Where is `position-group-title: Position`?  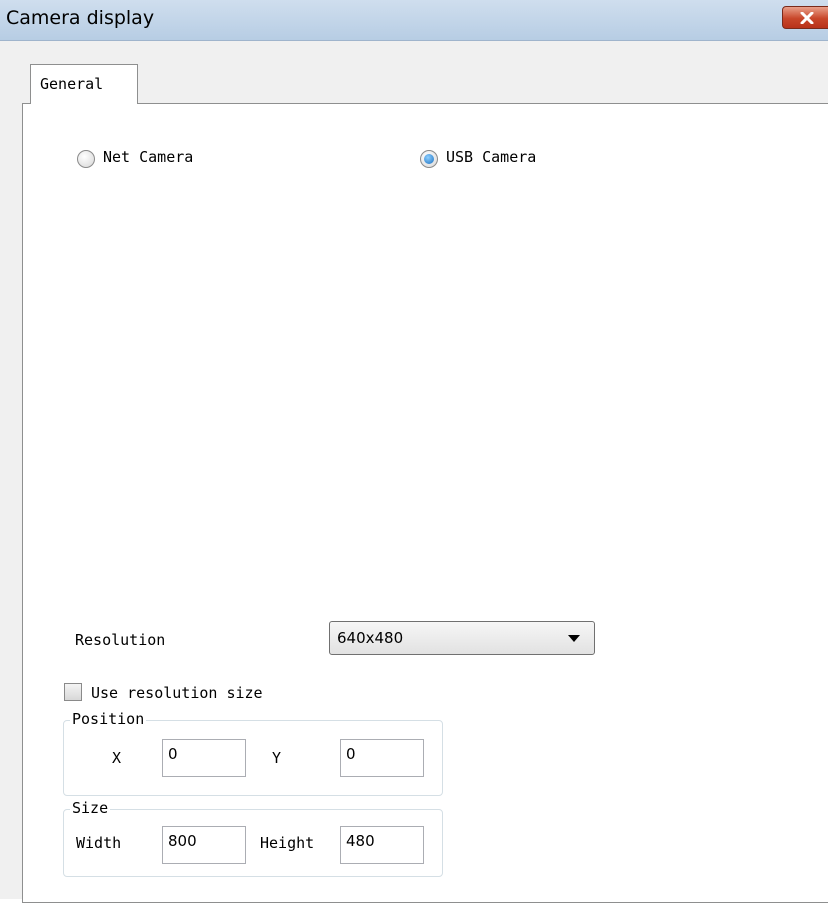
position-group-title: Position is located at coordinates (108, 719).